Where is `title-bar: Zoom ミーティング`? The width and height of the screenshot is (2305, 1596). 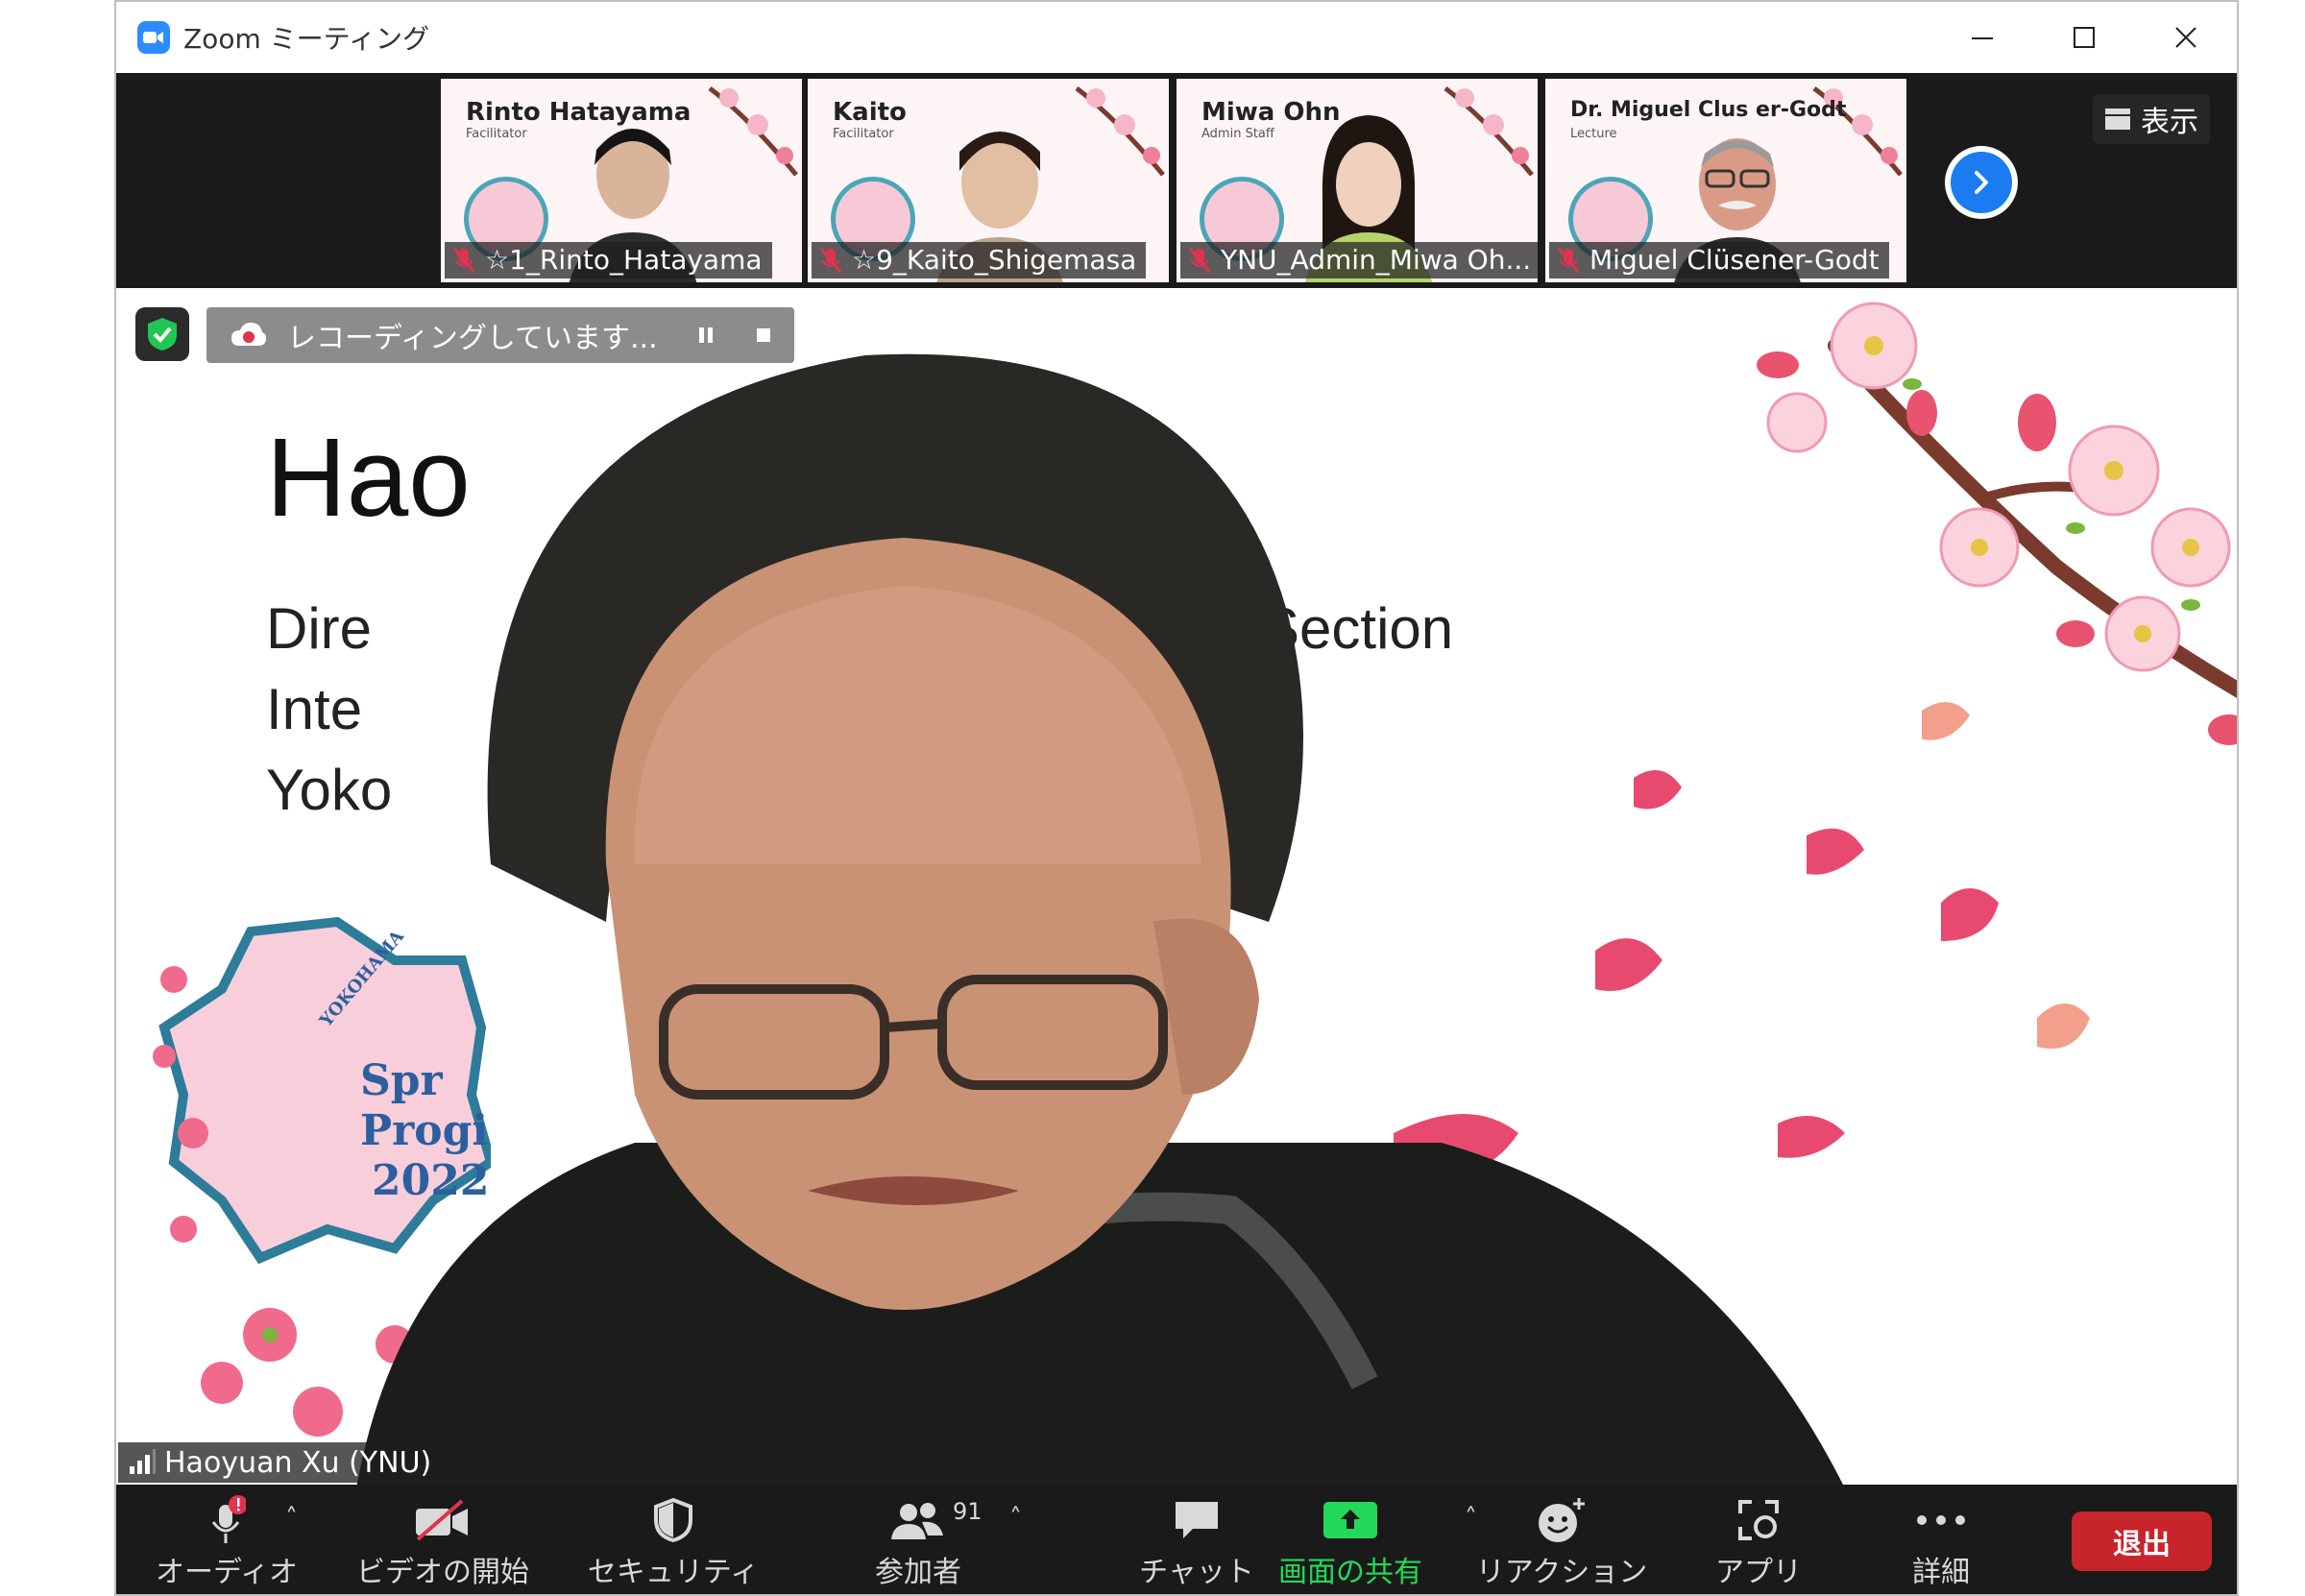
title-bar: Zoom ミーティング is located at coordinates (1176, 37).